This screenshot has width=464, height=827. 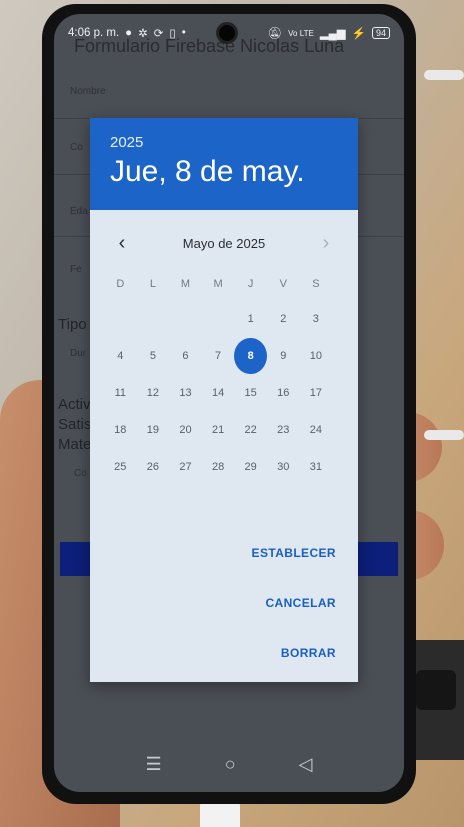 I want to click on month-navigation: ‹ Mayo de 2025 ›, so click(x=224, y=243).